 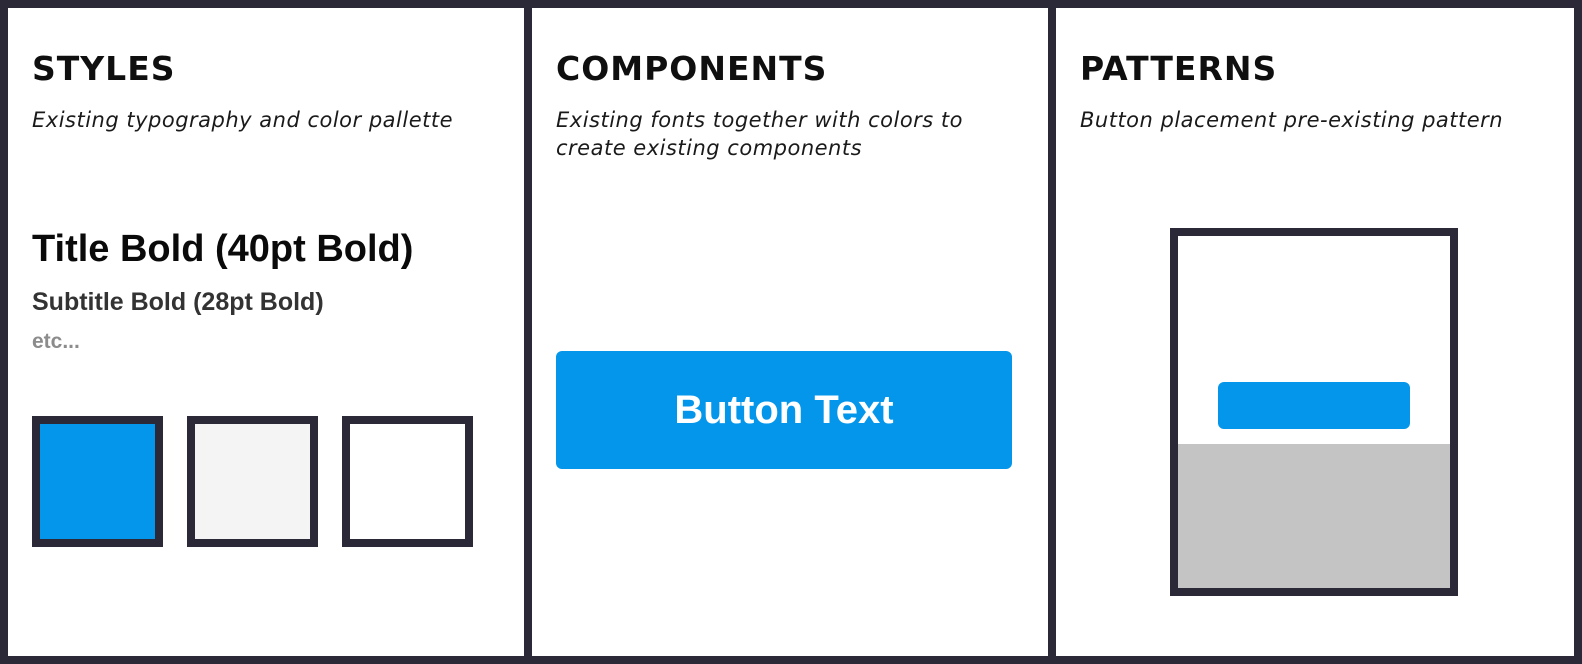 What do you see at coordinates (223, 249) in the screenshot?
I see `title-type-sample: Title Bold (40pt Bold)` at bounding box center [223, 249].